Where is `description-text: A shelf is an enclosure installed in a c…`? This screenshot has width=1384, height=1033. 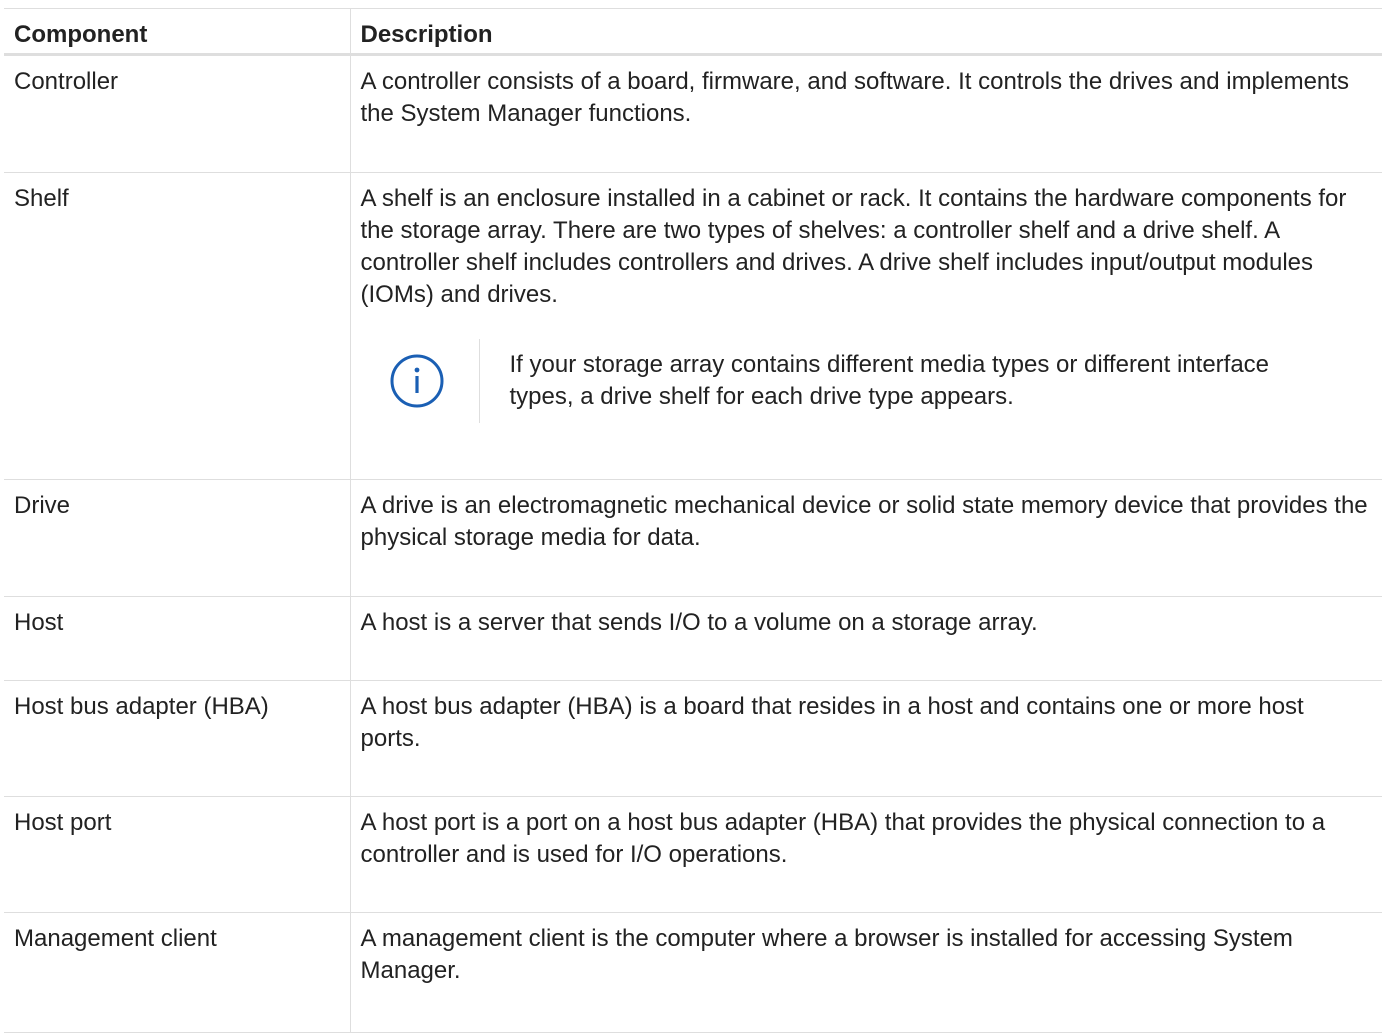 description-text: A shelf is an enclosure installed in a c… is located at coordinates (853, 246).